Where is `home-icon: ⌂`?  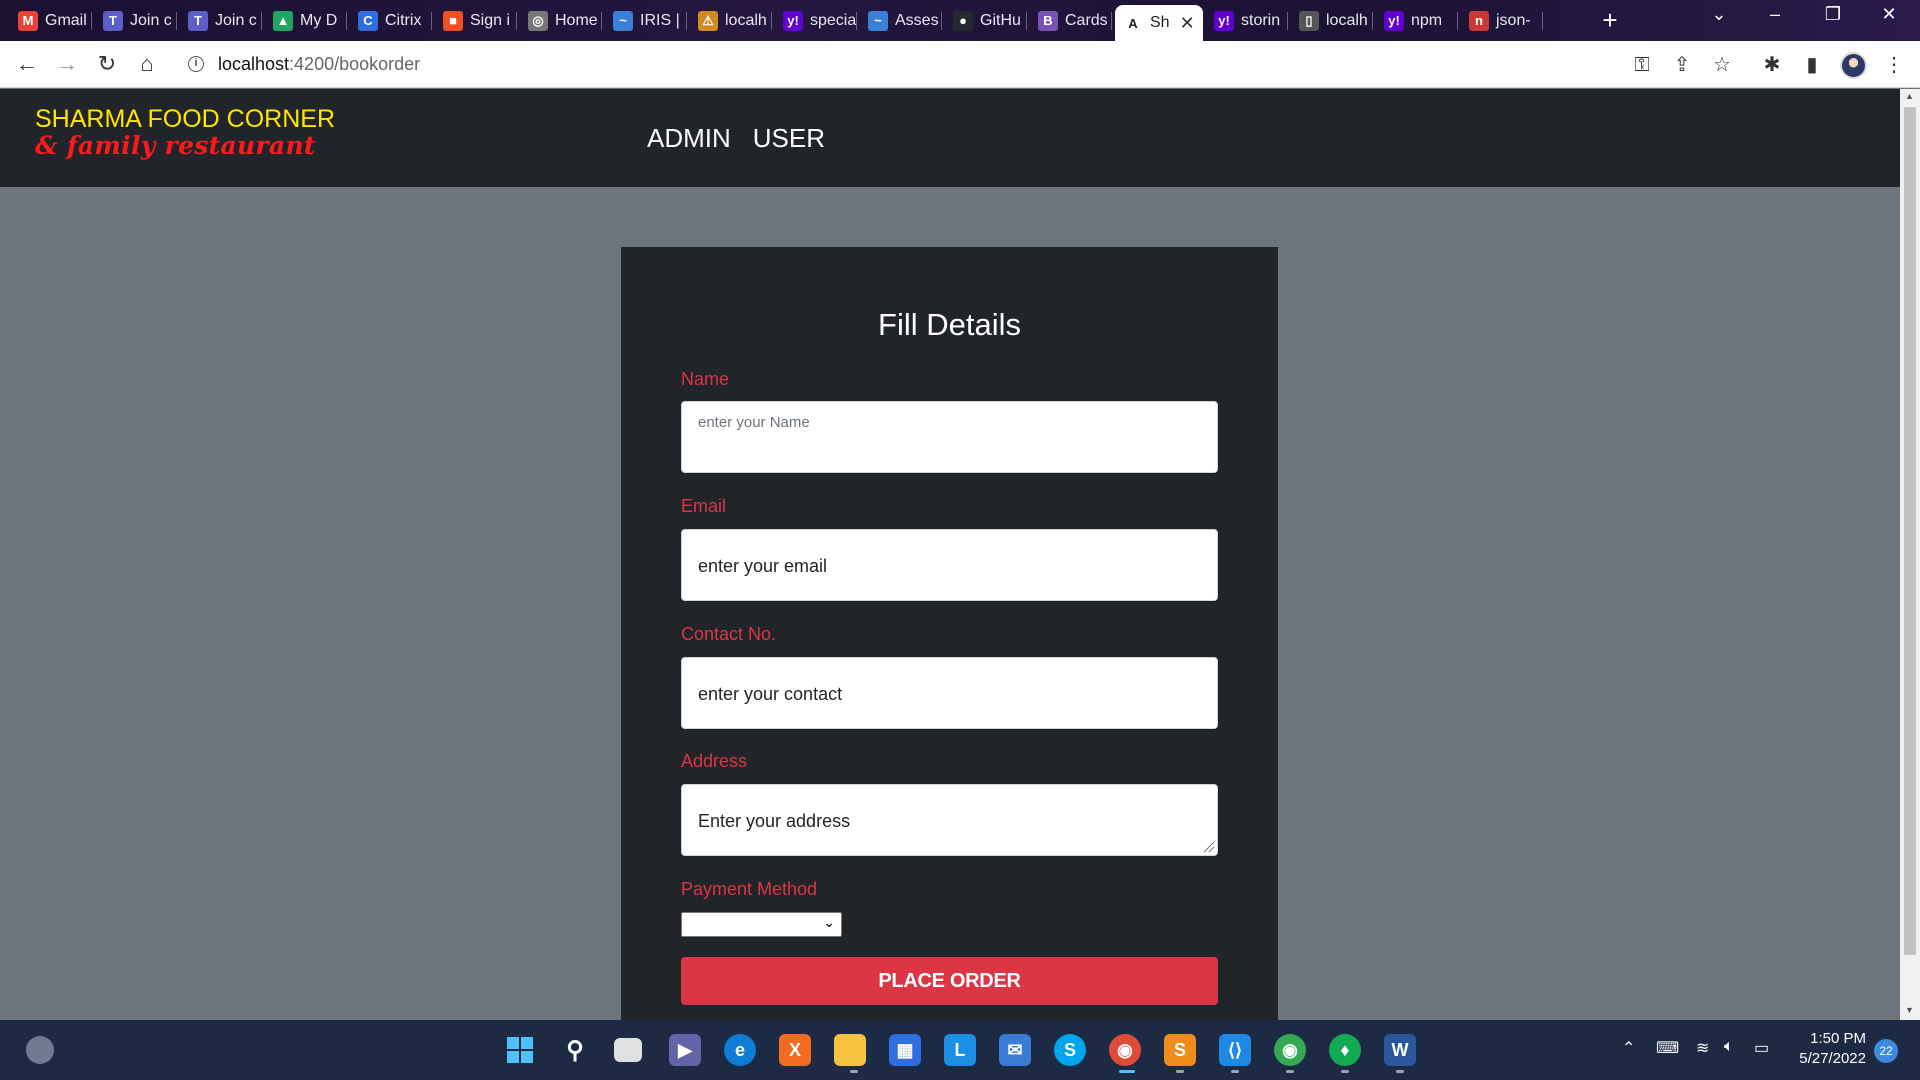 home-icon: ⌂ is located at coordinates (147, 64).